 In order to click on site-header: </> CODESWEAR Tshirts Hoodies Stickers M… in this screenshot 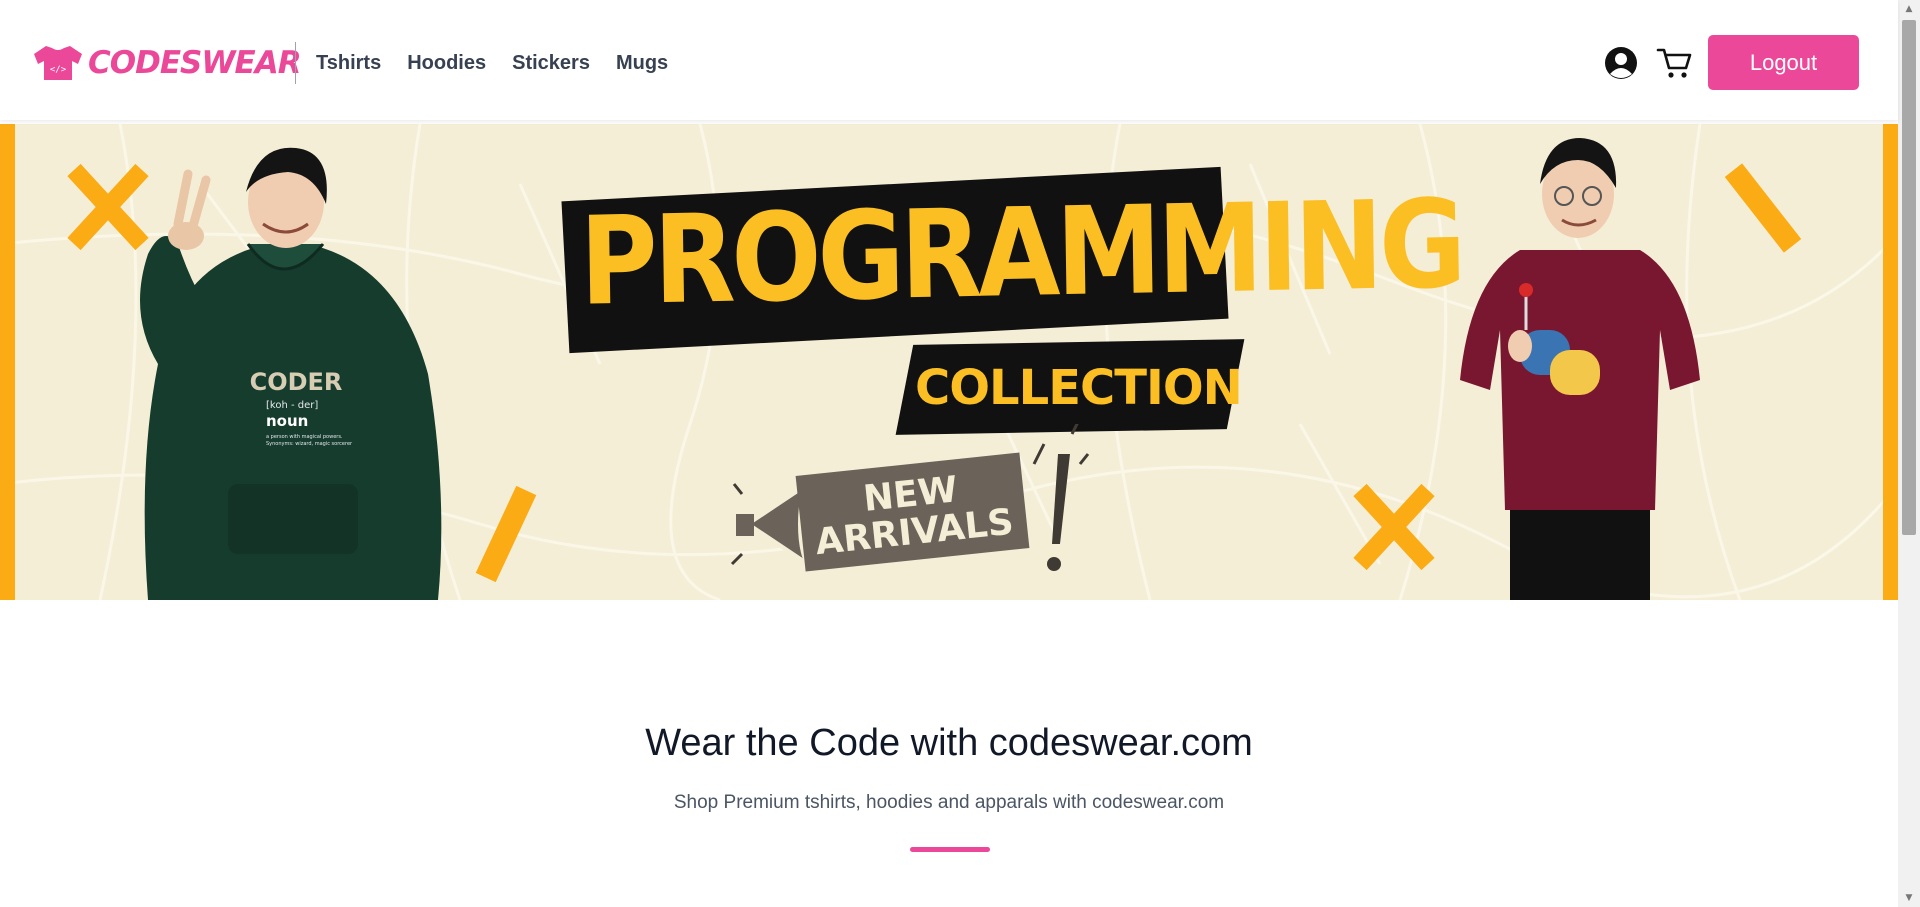, I will do `click(949, 60)`.